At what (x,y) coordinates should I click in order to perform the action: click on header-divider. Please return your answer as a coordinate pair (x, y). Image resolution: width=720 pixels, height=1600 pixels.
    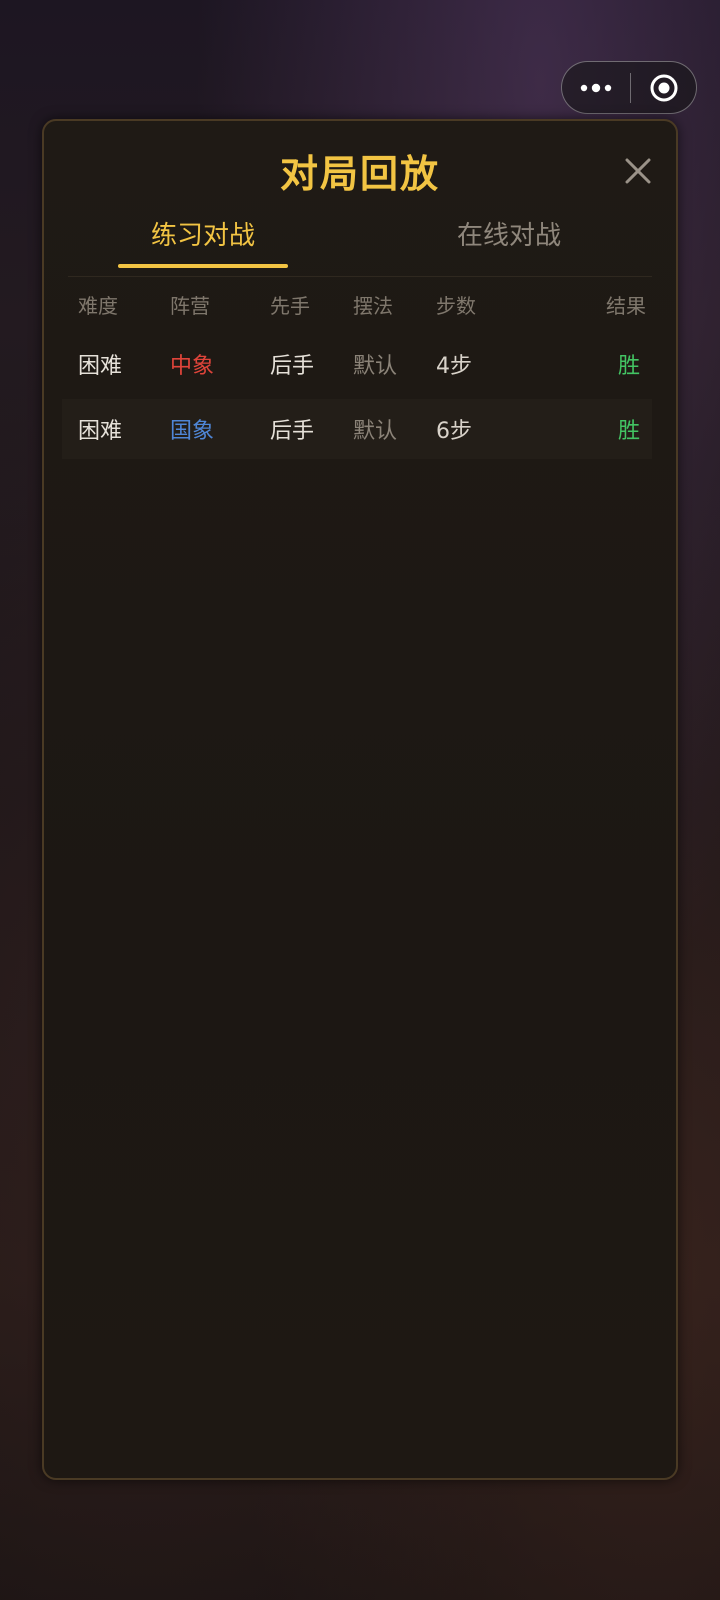
    Looking at the image, I should click on (360, 276).